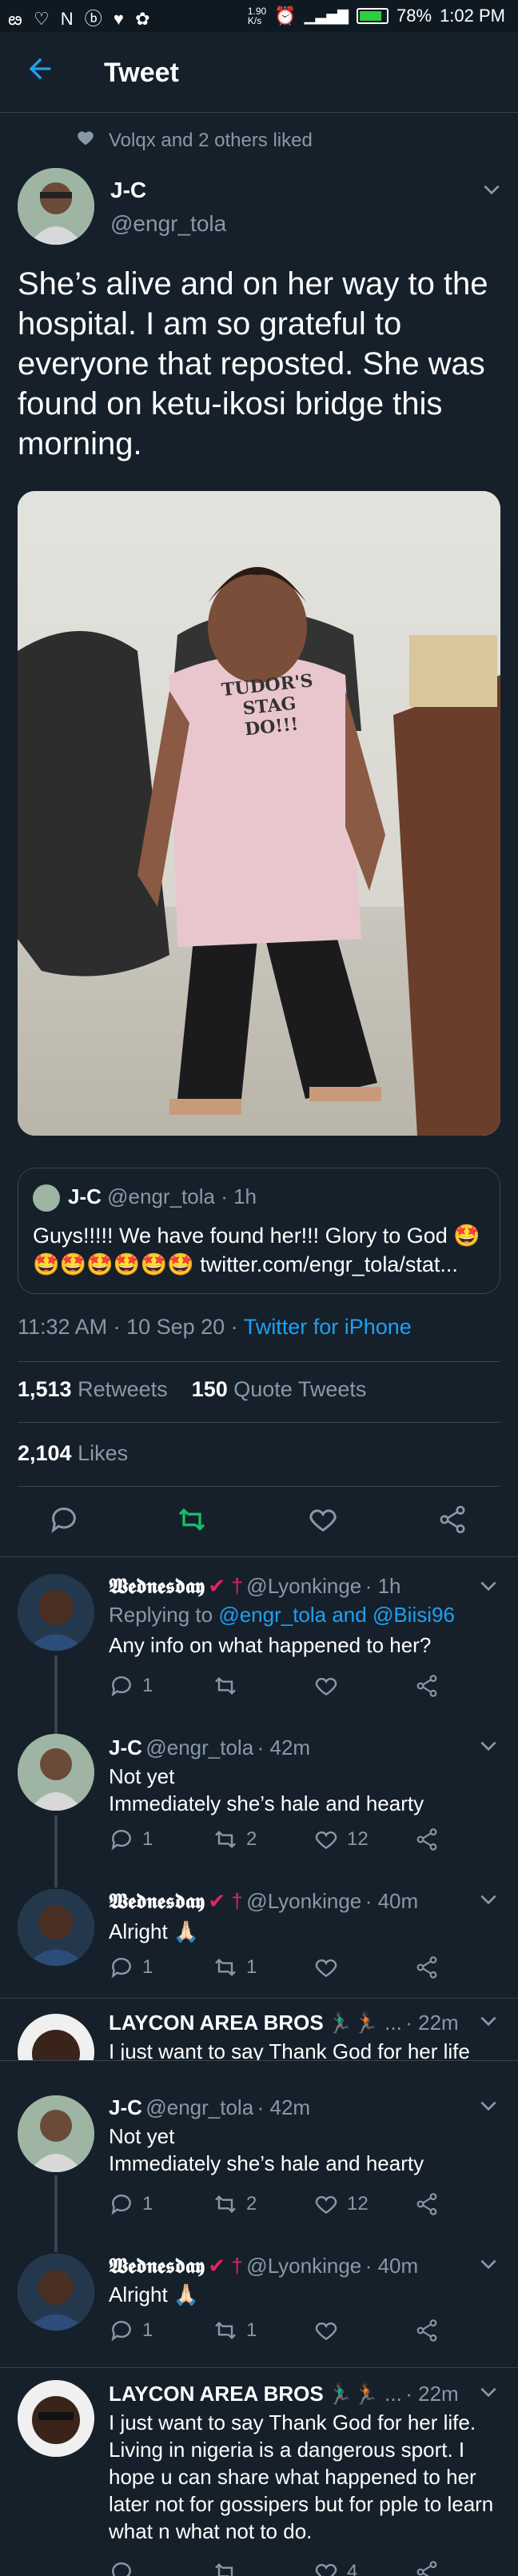 The image size is (518, 2576). Describe the element at coordinates (168, 224) in the screenshot. I see `author-handle: @engr_tola` at that location.